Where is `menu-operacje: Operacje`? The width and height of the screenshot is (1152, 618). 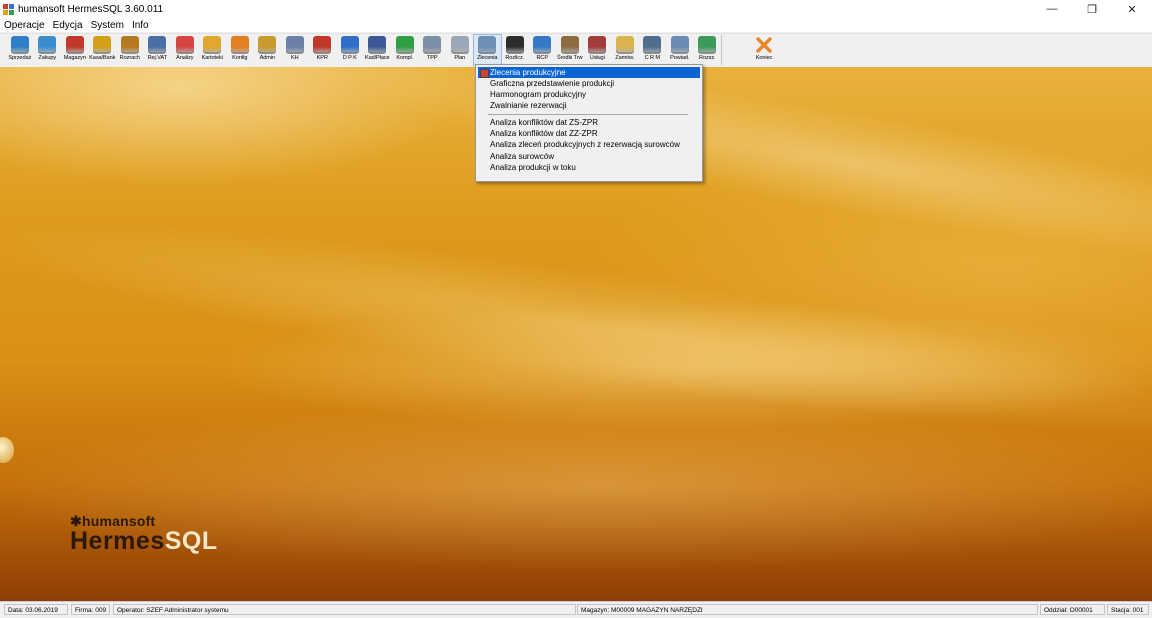 menu-operacje: Operacje is located at coordinates (24, 25).